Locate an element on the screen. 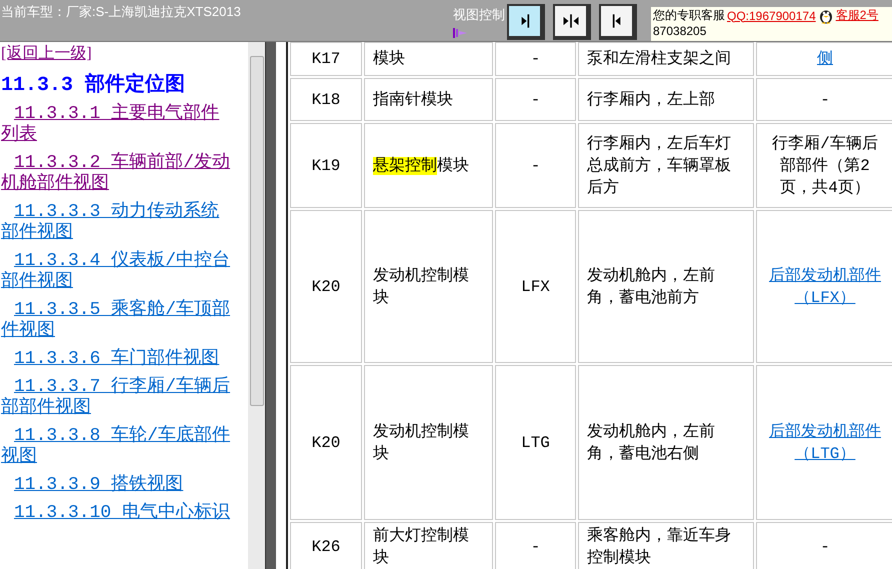  view-control-label: 视图控制 is located at coordinates (479, 15).